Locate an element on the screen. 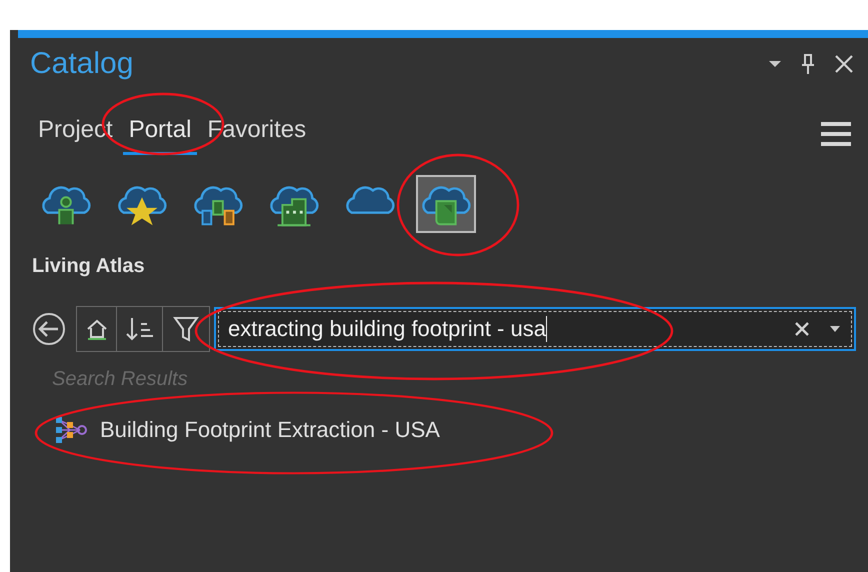 This screenshot has height=572, width=868. section-title: Living Atlas is located at coordinates (88, 266).